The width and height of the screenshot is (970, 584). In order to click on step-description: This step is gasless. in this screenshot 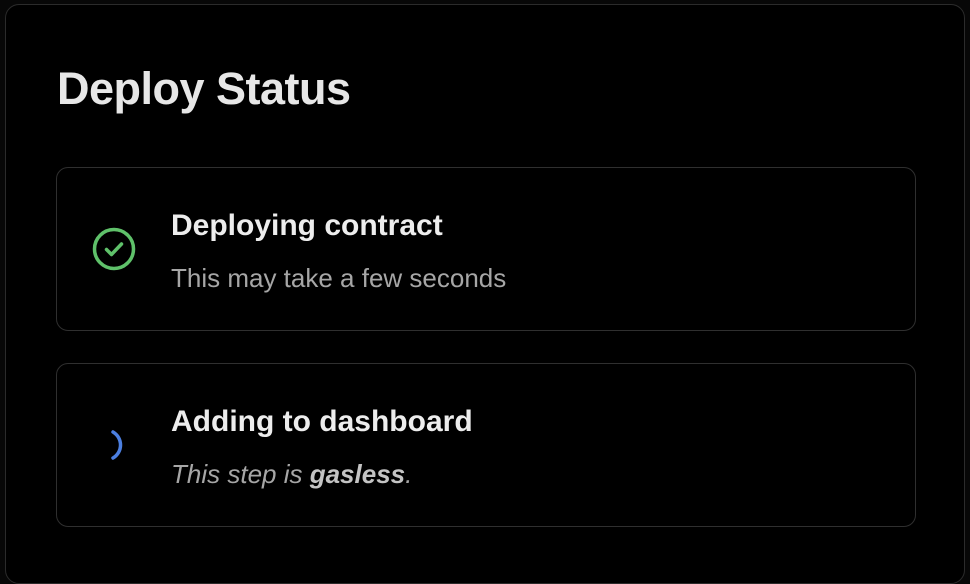, I will do `click(291, 474)`.